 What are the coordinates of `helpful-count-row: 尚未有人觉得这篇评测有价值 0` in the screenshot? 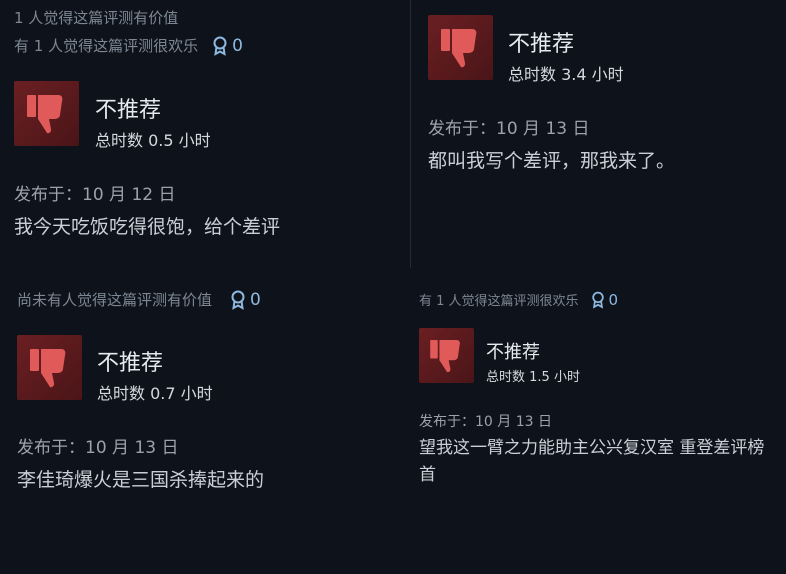 It's located at (139, 299).